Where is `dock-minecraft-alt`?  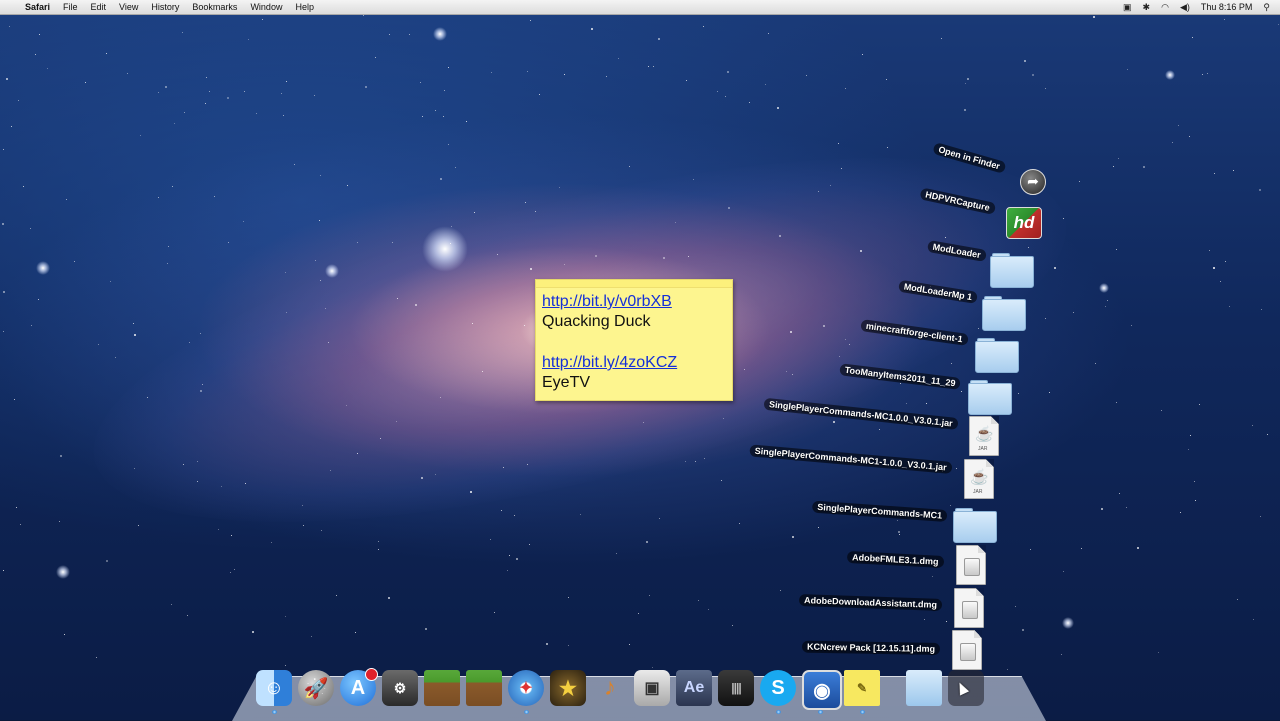
dock-minecraft-alt is located at coordinates (485, 689).